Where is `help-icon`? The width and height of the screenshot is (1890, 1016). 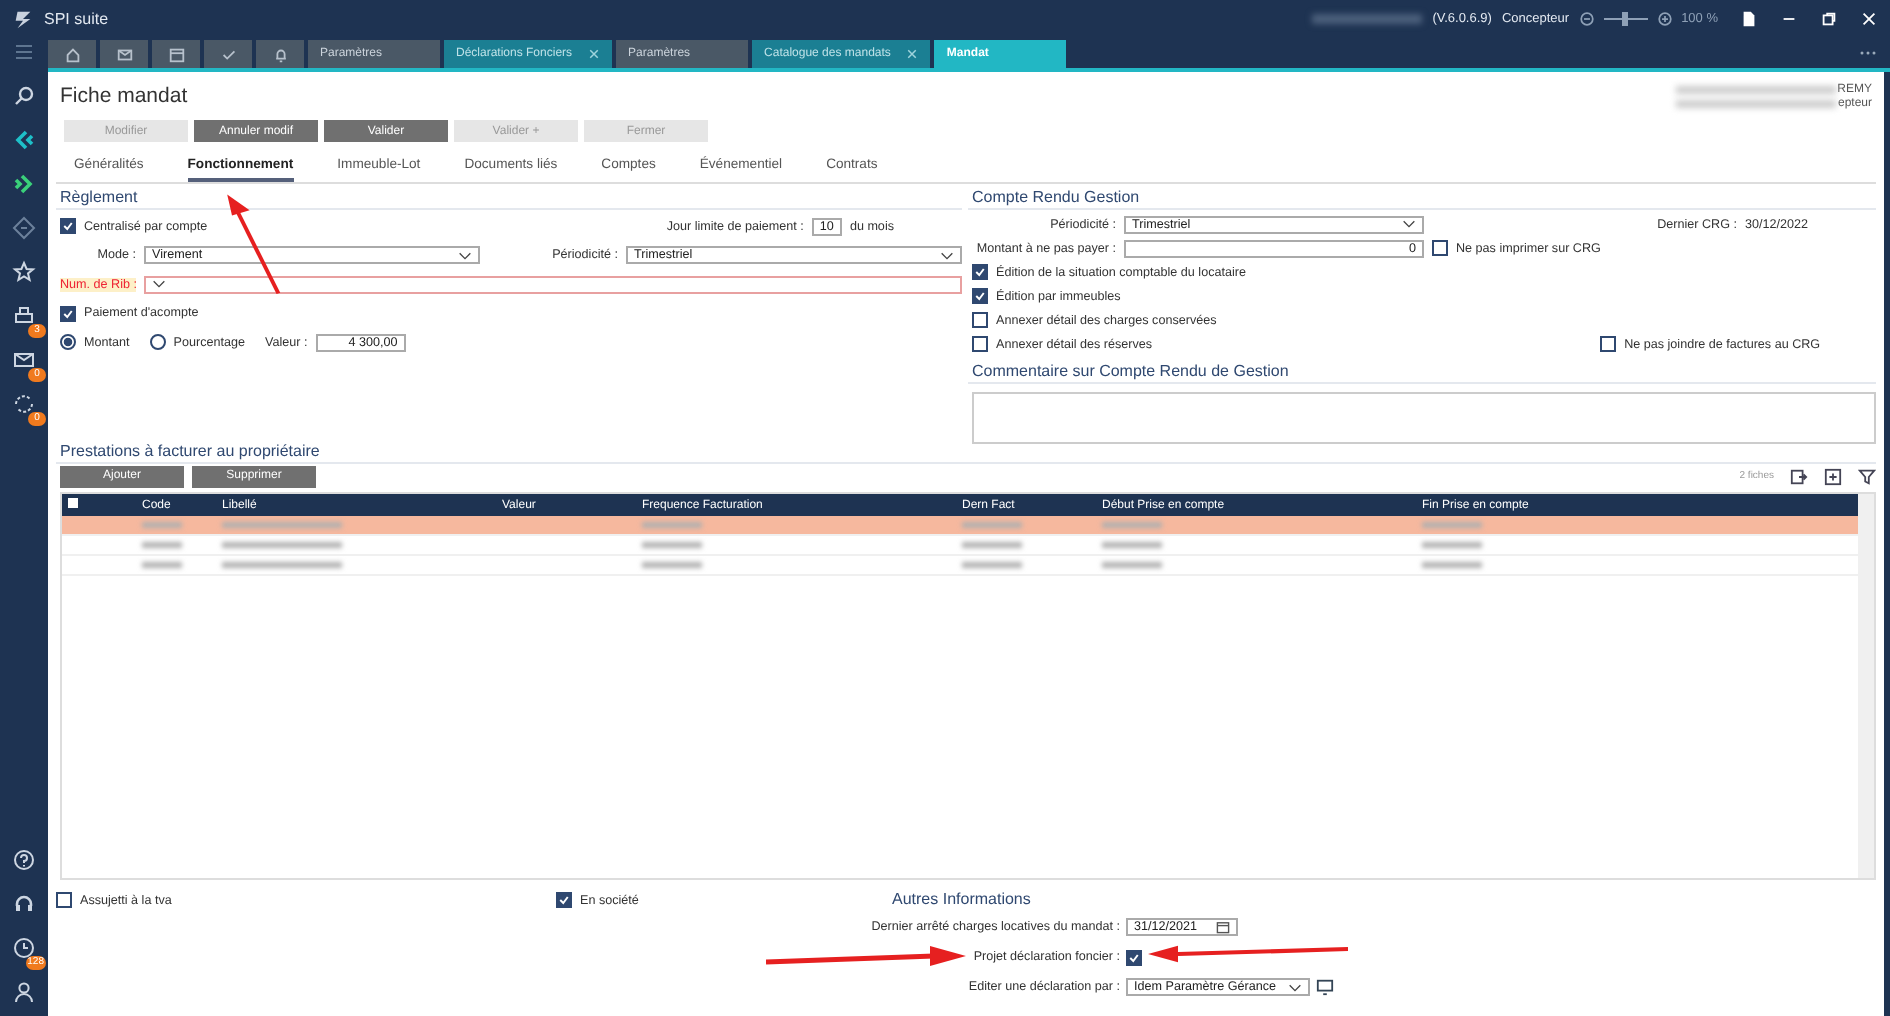 help-icon is located at coordinates (24, 860).